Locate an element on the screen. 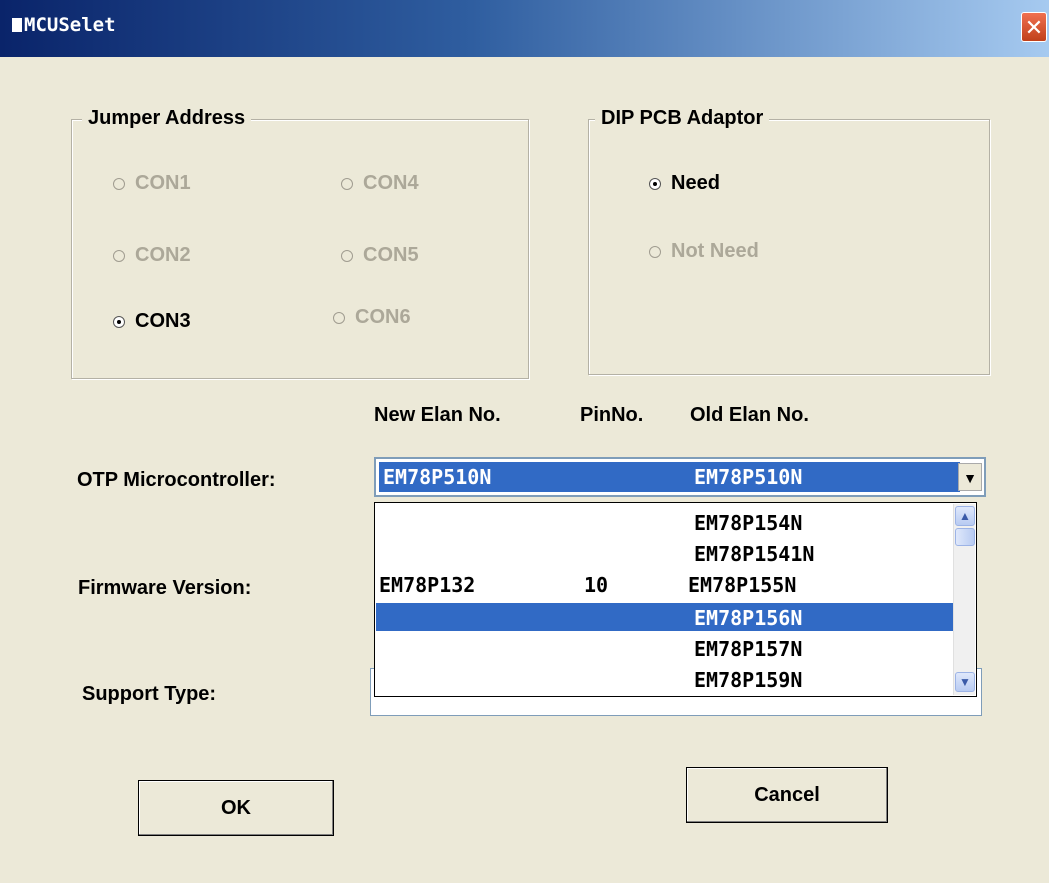 The image size is (1049, 883). radio-label: CON2 is located at coordinates (163, 255).